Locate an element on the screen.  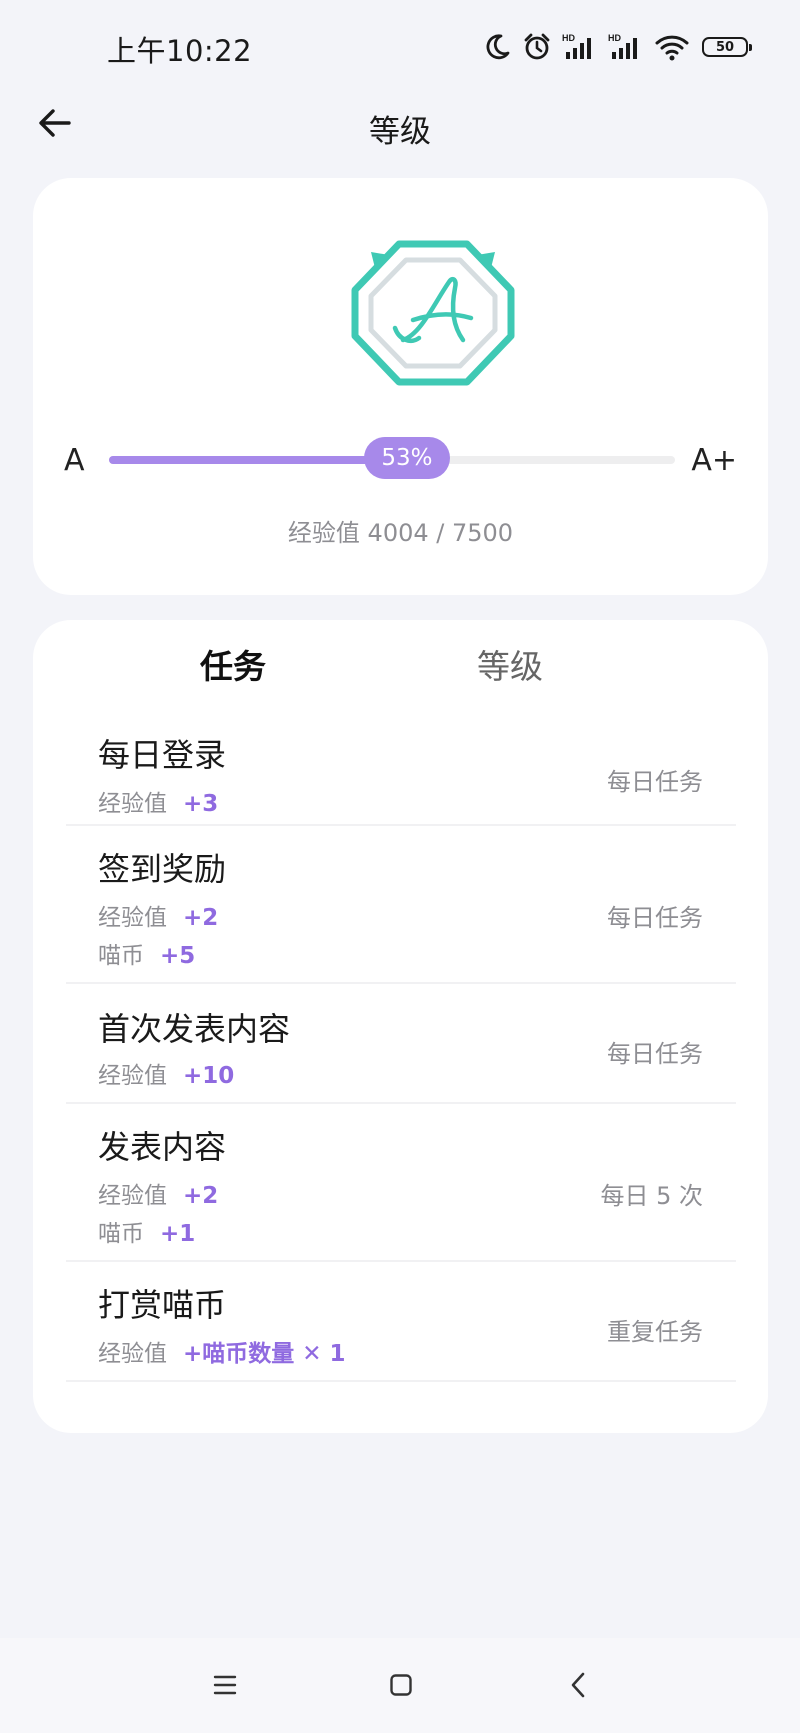
status-icons: HD HD 50 is located at coordinates (617, 47).